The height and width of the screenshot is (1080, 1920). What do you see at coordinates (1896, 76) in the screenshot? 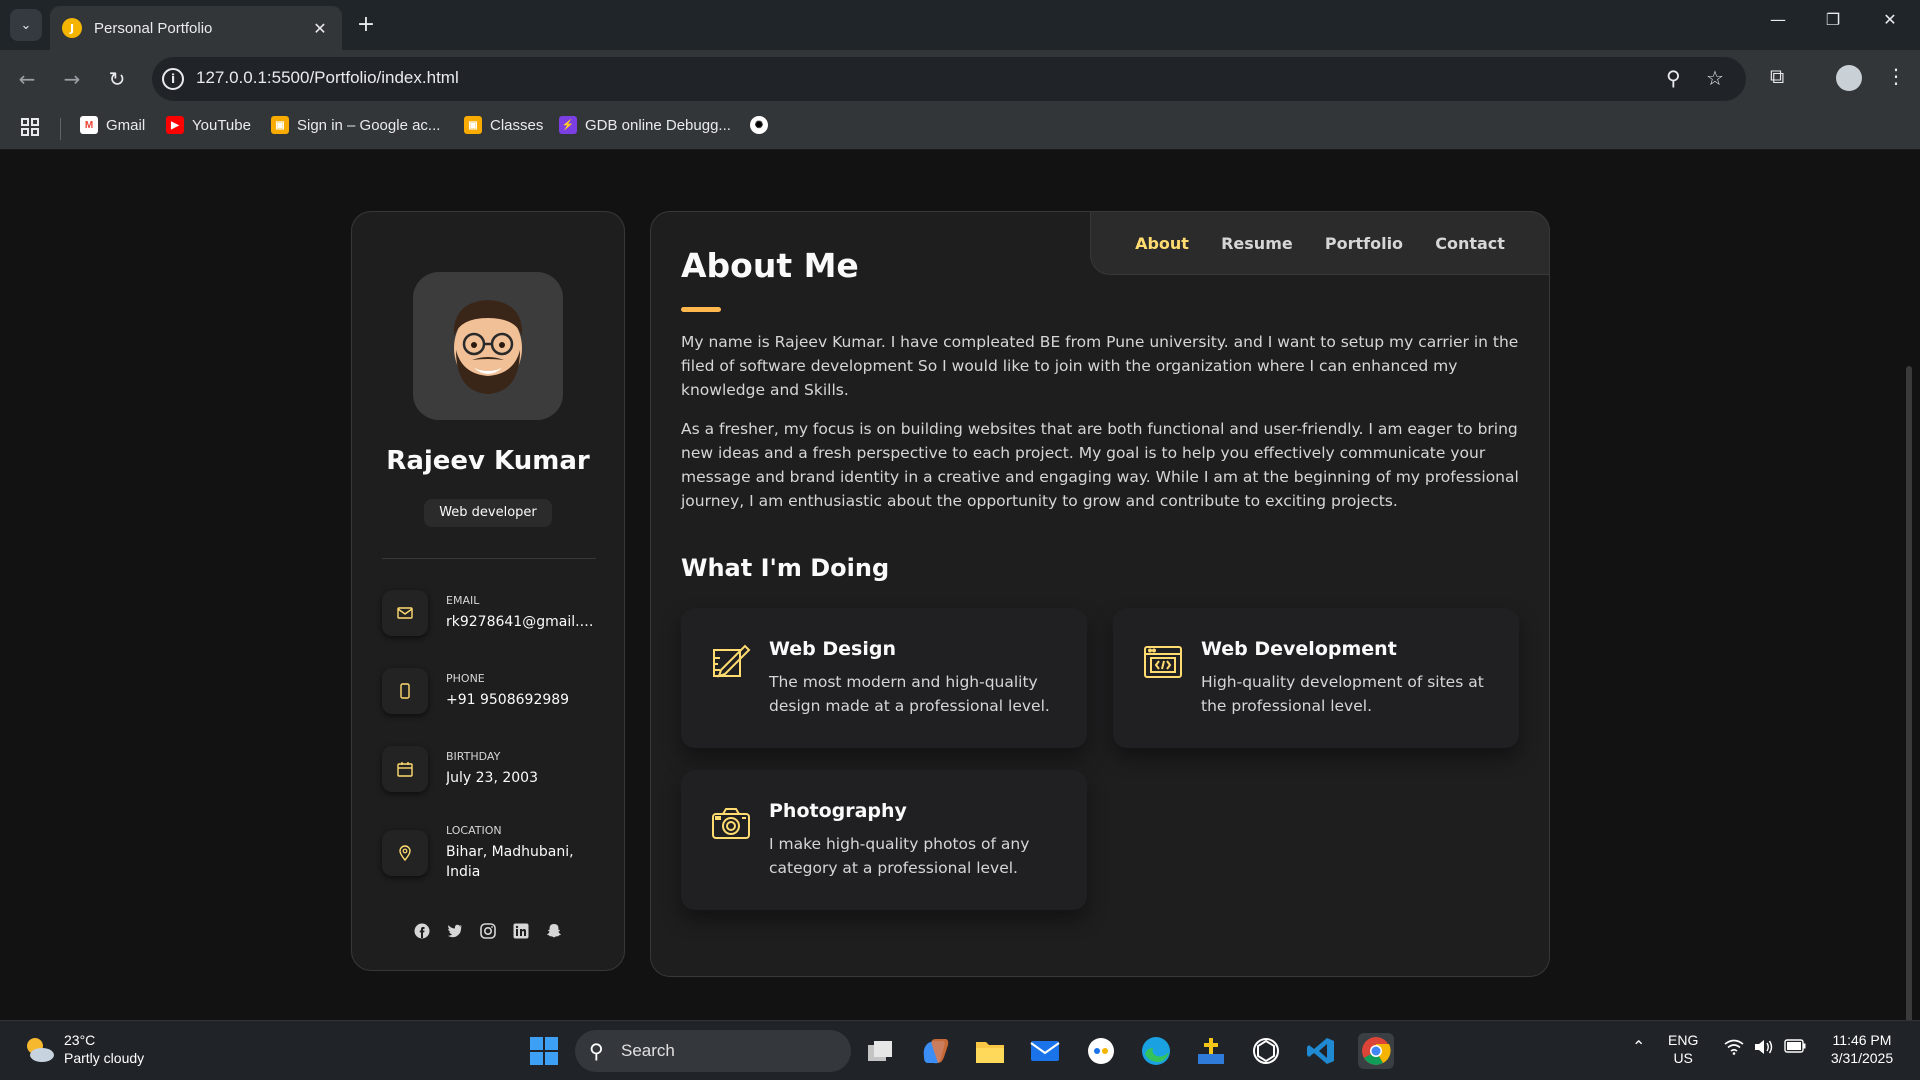
I see `menu-icon: ⋮` at bounding box center [1896, 76].